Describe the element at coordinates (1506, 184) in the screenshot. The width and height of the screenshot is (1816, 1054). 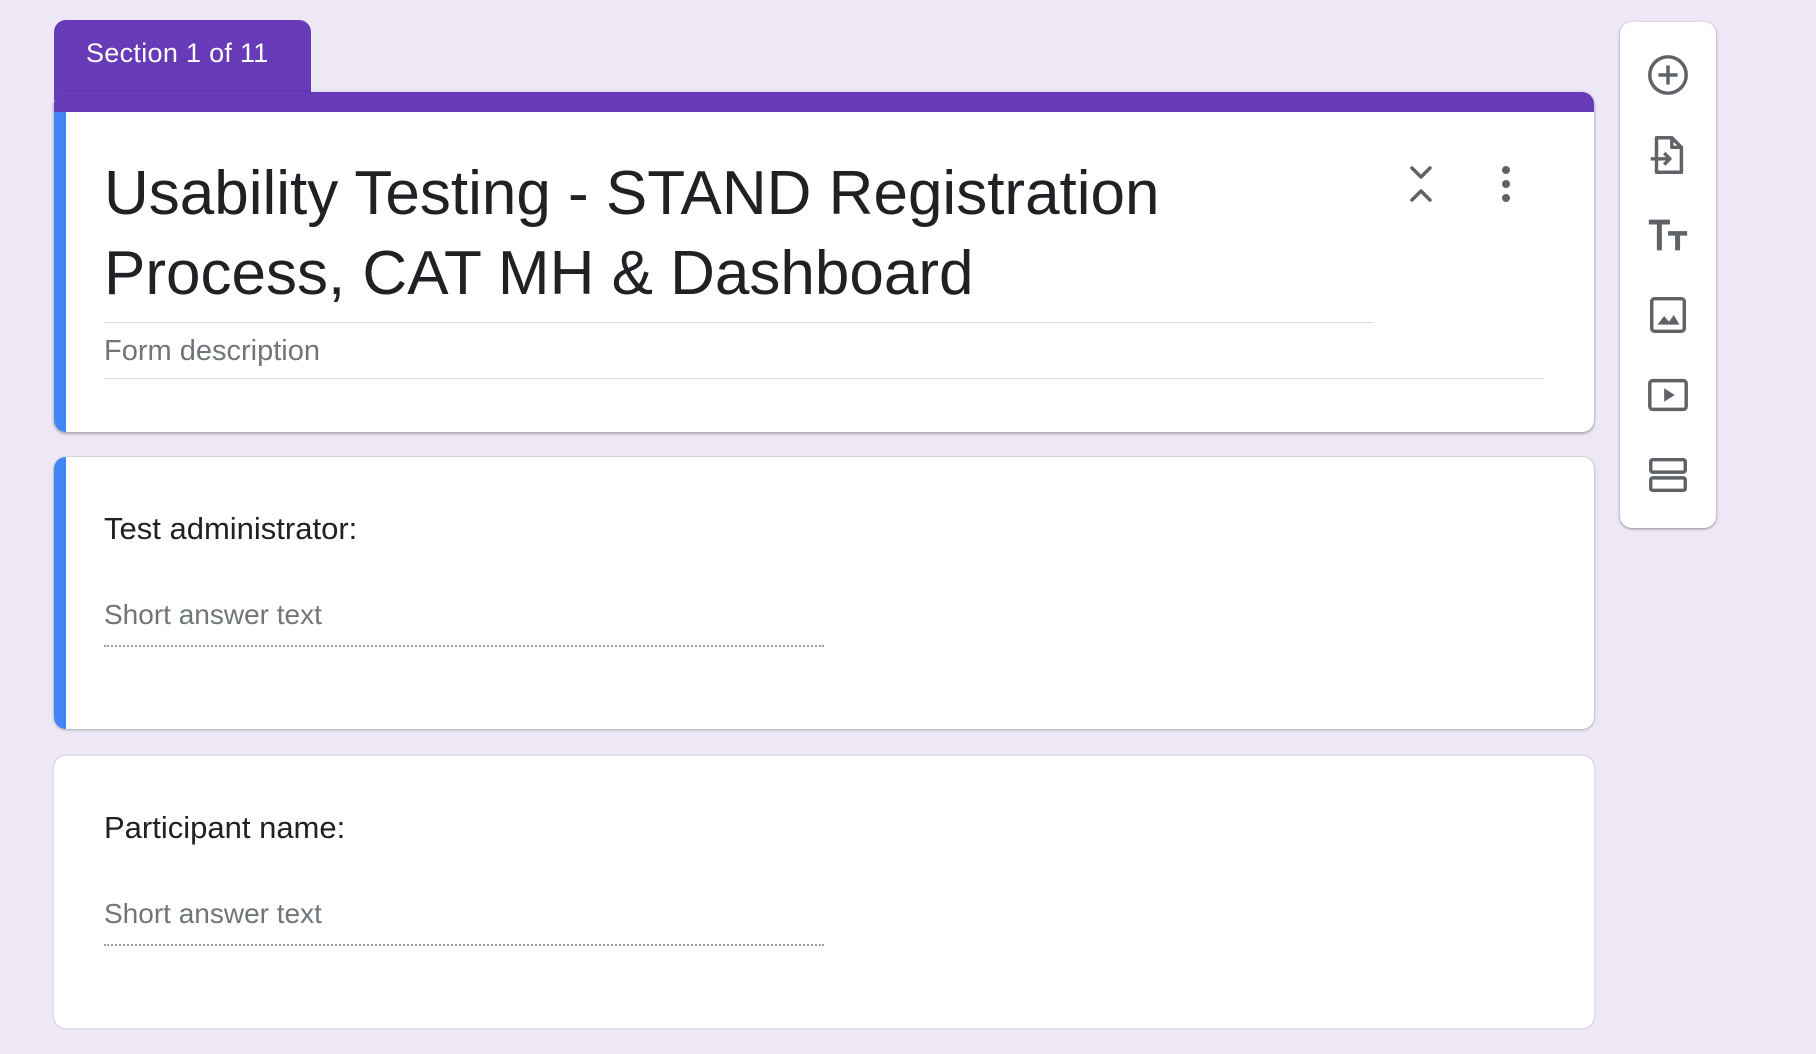
I see `more-options-icon` at that location.